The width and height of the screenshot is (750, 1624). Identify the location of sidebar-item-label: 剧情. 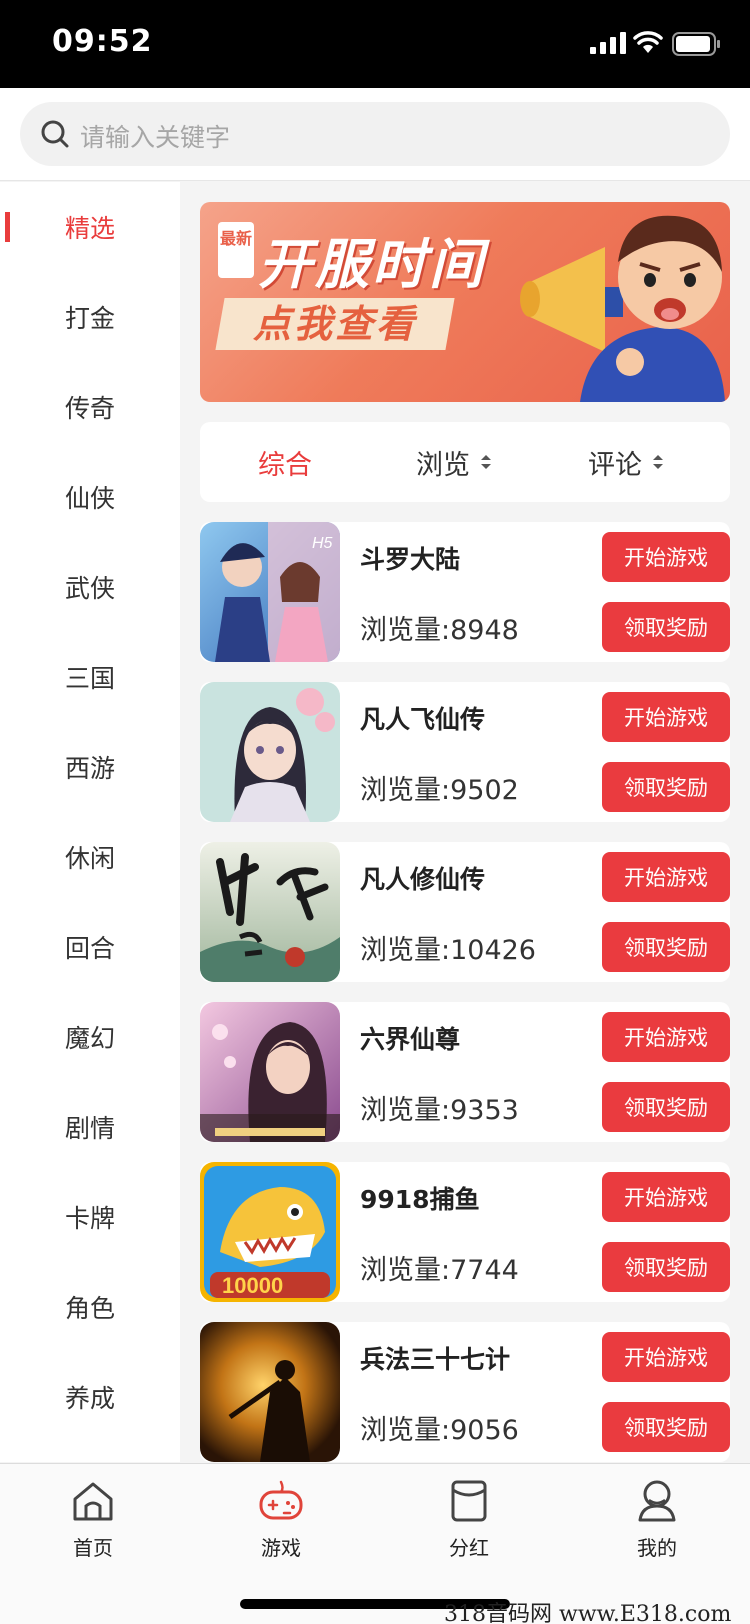
(89, 1128).